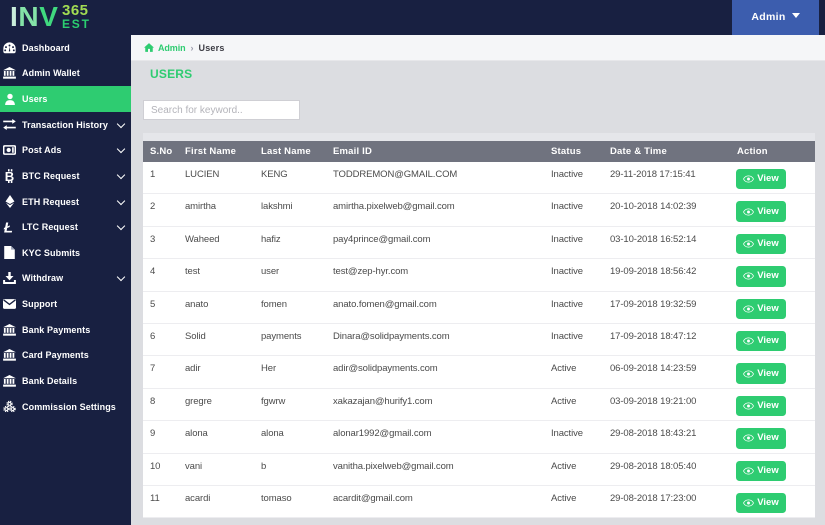 The image size is (825, 525). What do you see at coordinates (8, 227) in the screenshot?
I see `svg-text: Ł` at bounding box center [8, 227].